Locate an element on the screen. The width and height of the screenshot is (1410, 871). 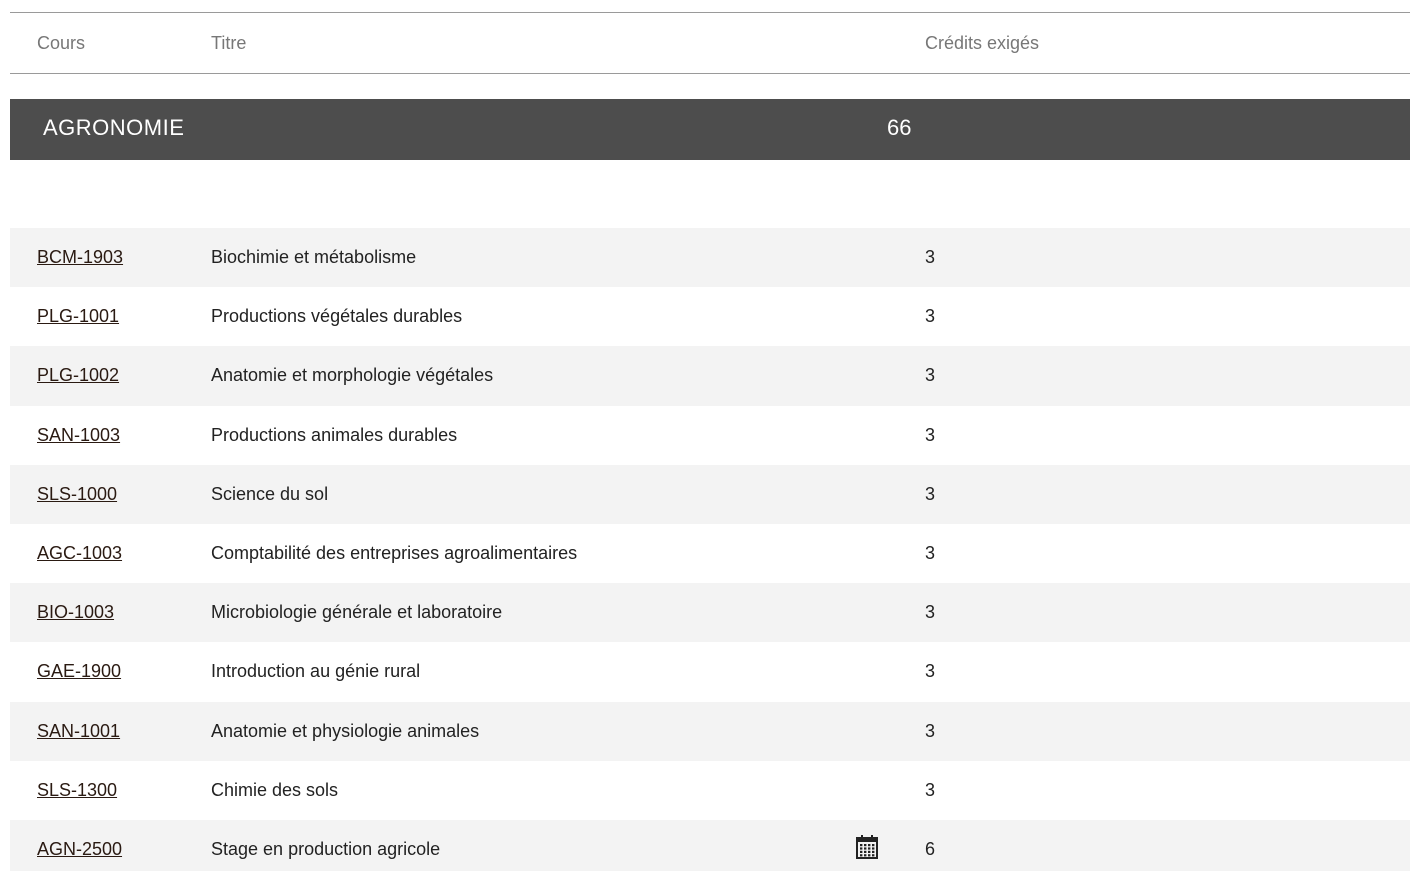
table-row: AGN-2500 Stage en production agricole 6 is located at coordinates (710, 845).